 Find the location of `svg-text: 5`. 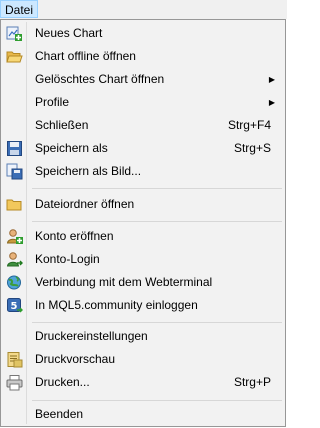

svg-text: 5 is located at coordinates (14, 306).